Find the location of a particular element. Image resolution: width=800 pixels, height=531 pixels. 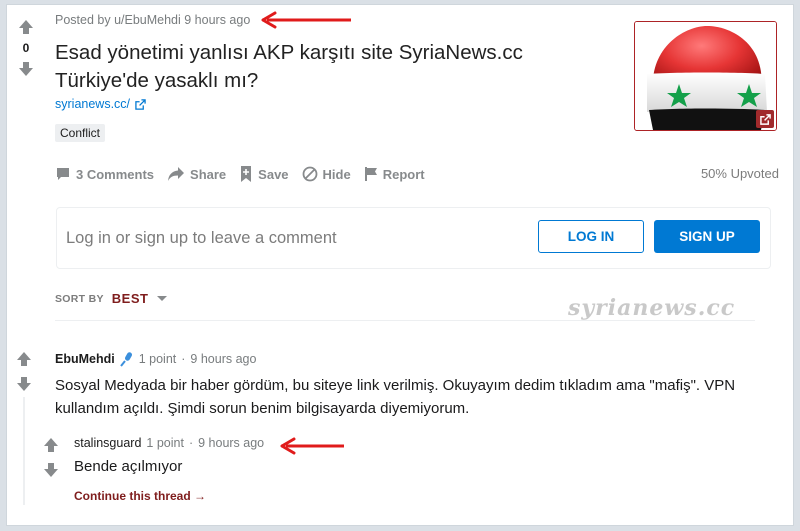

post-thumbnail is located at coordinates (705, 76).